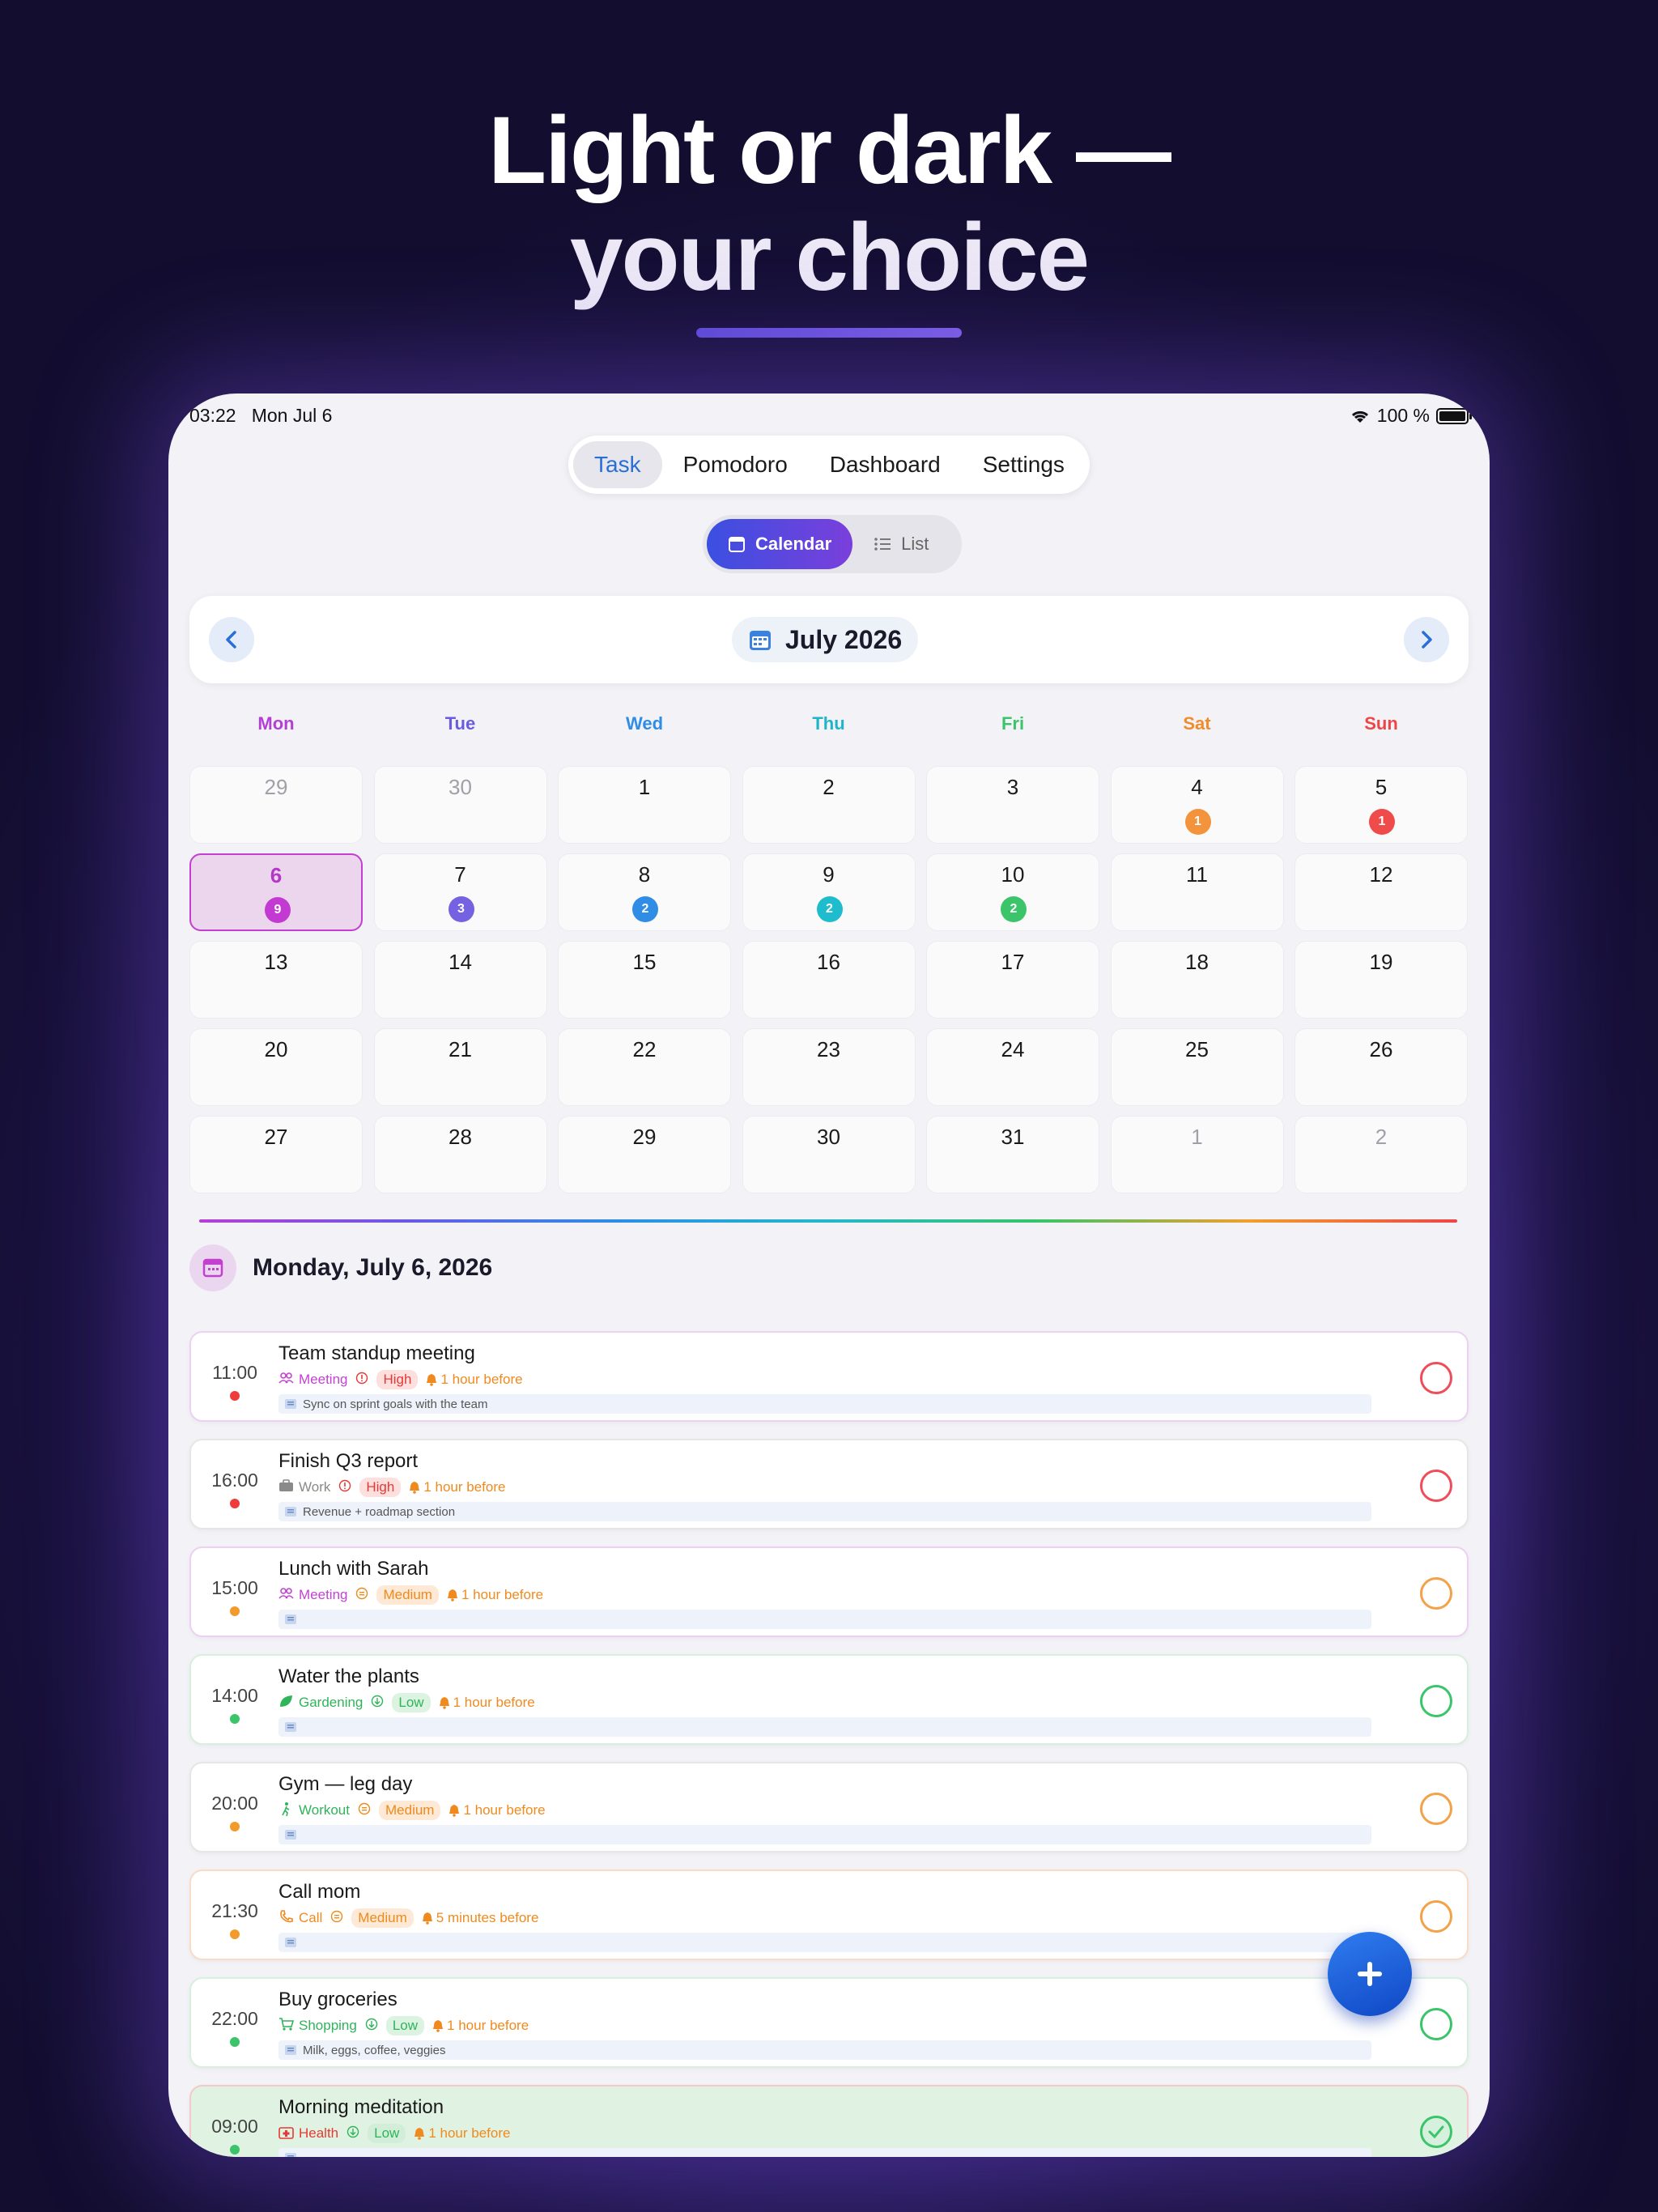  What do you see at coordinates (379, 1512) in the screenshot?
I see `task-notes-text: Revenue + roadmap section` at bounding box center [379, 1512].